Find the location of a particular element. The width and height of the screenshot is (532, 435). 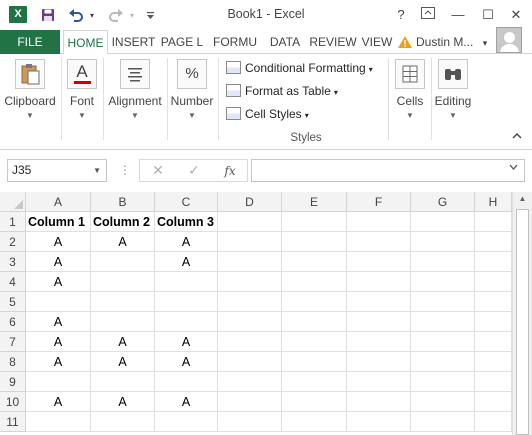

cell-a4: A is located at coordinates (58, 282).